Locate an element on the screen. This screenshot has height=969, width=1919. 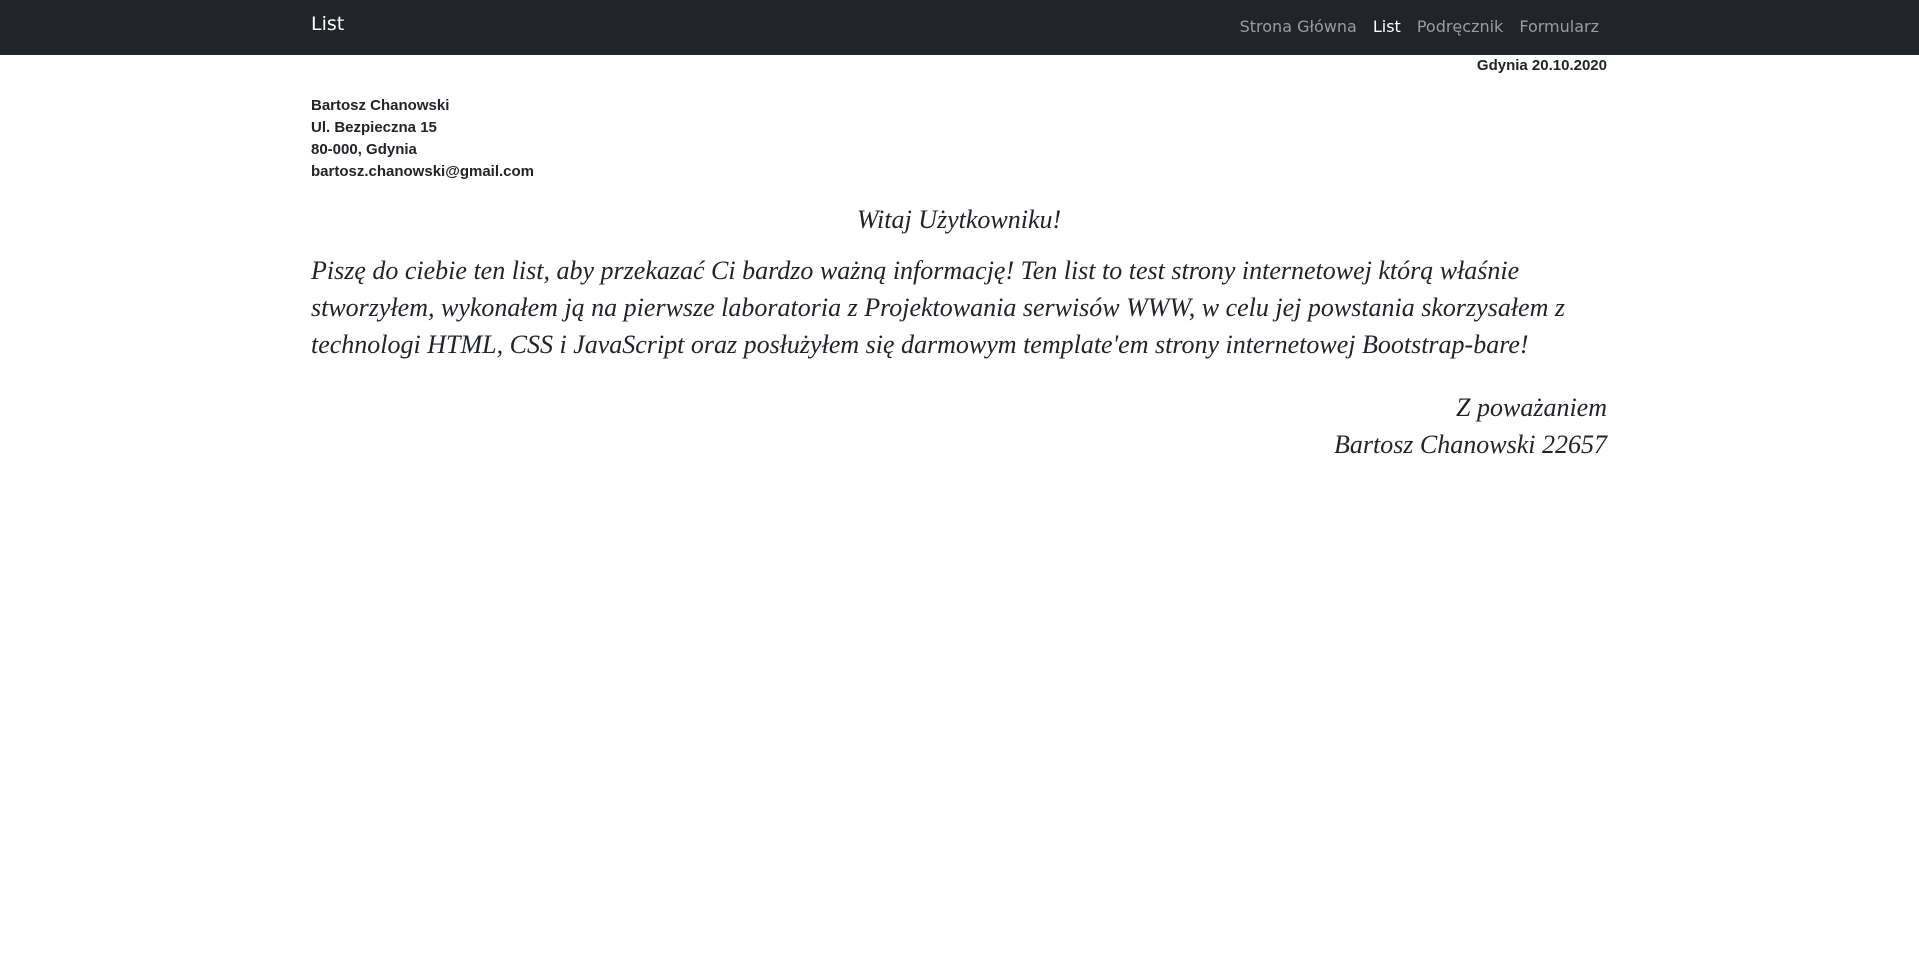
sender-street: Ul. Bezpieczna 15 is located at coordinates (374, 127).